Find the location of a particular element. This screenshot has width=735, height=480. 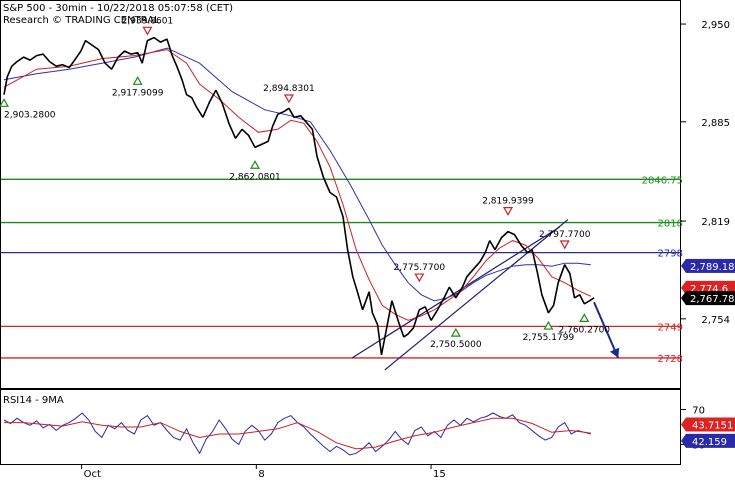

swing-low-label: 2,760.2700 is located at coordinates (585, 330).